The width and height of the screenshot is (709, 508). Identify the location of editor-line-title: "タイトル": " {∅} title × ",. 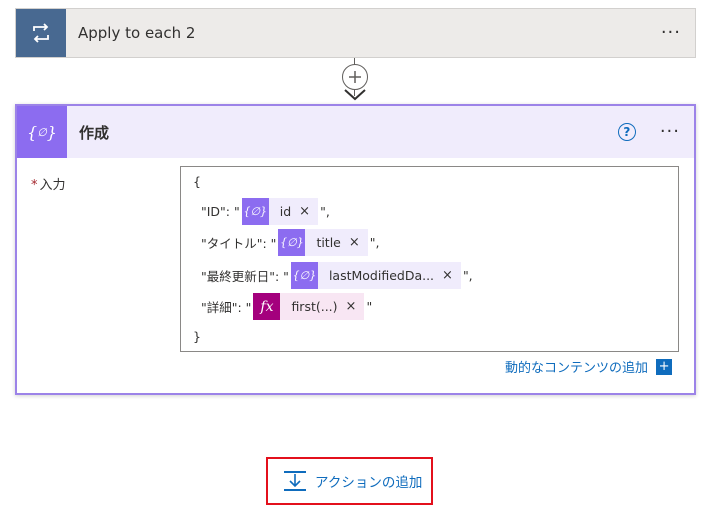
(290, 242).